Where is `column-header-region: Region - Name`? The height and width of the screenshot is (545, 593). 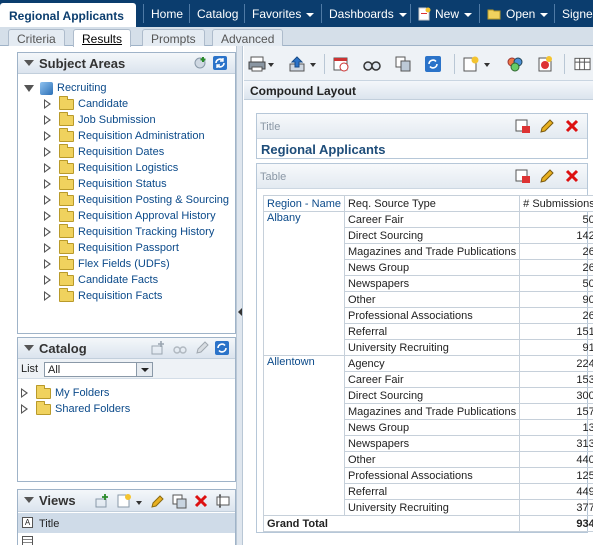 column-header-region: Region - Name is located at coordinates (304, 203).